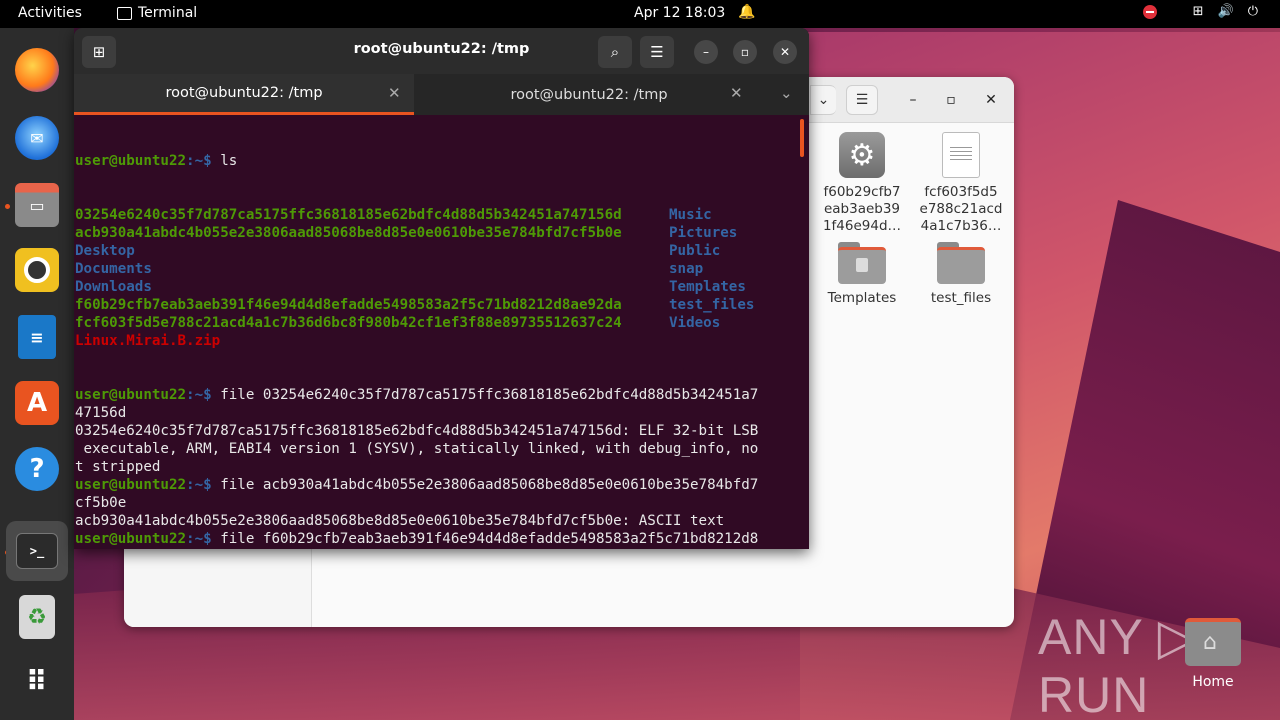 This screenshot has height=720, width=1280. I want to click on app-center-icon: A, so click(37, 403).